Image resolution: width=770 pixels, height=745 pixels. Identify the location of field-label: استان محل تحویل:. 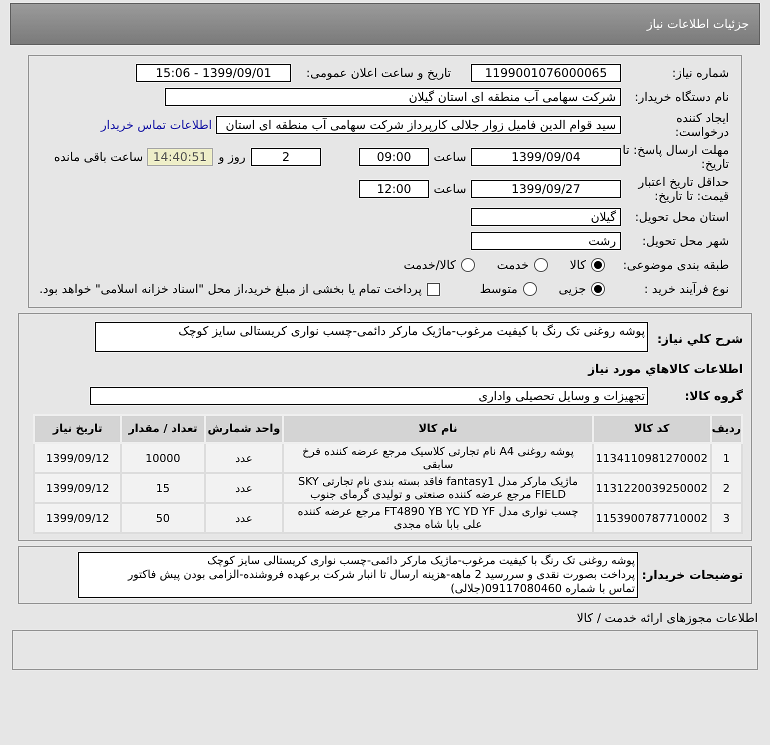
(681, 217).